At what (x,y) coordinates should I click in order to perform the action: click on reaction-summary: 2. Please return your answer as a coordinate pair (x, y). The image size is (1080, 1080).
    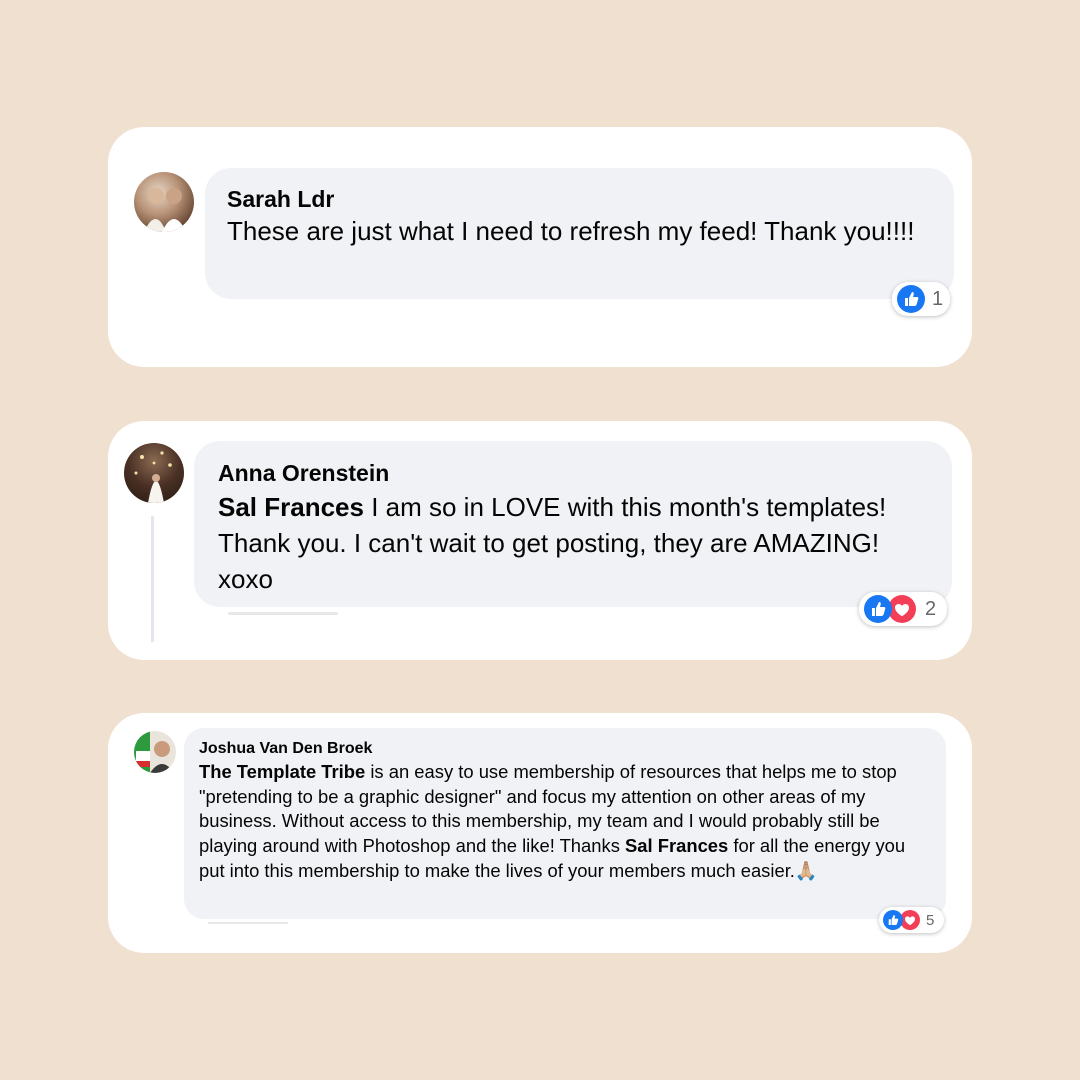
    Looking at the image, I should click on (903, 609).